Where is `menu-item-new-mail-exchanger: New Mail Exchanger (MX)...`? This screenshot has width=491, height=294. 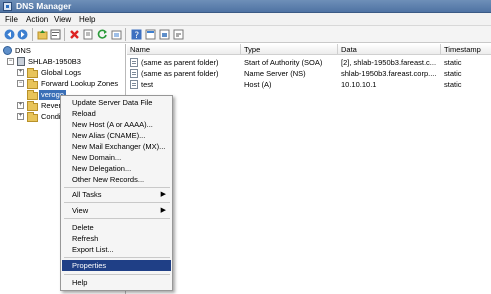 menu-item-new-mail-exchanger: New Mail Exchanger (MX)... is located at coordinates (116, 146).